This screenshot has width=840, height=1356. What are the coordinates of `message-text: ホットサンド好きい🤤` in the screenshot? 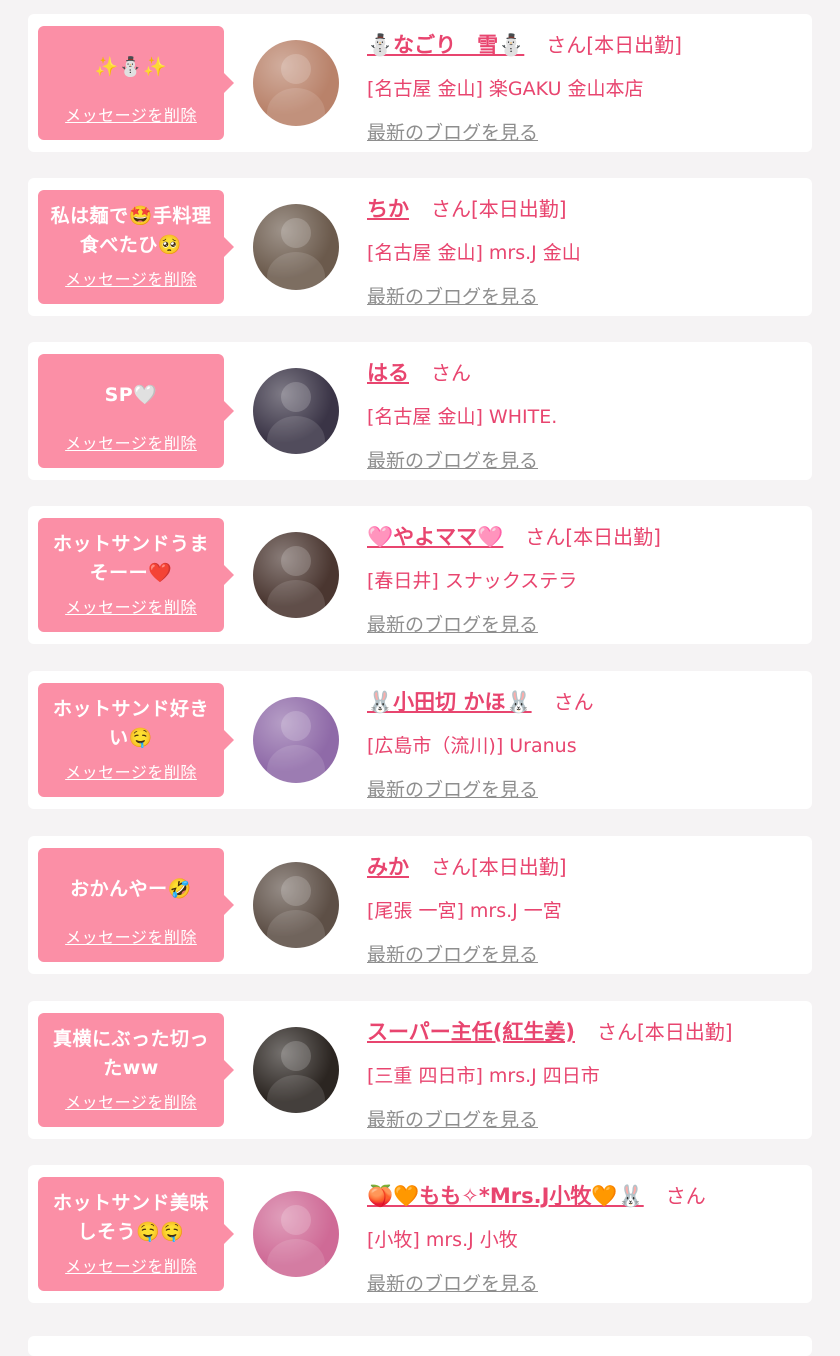 It's located at (130, 723).